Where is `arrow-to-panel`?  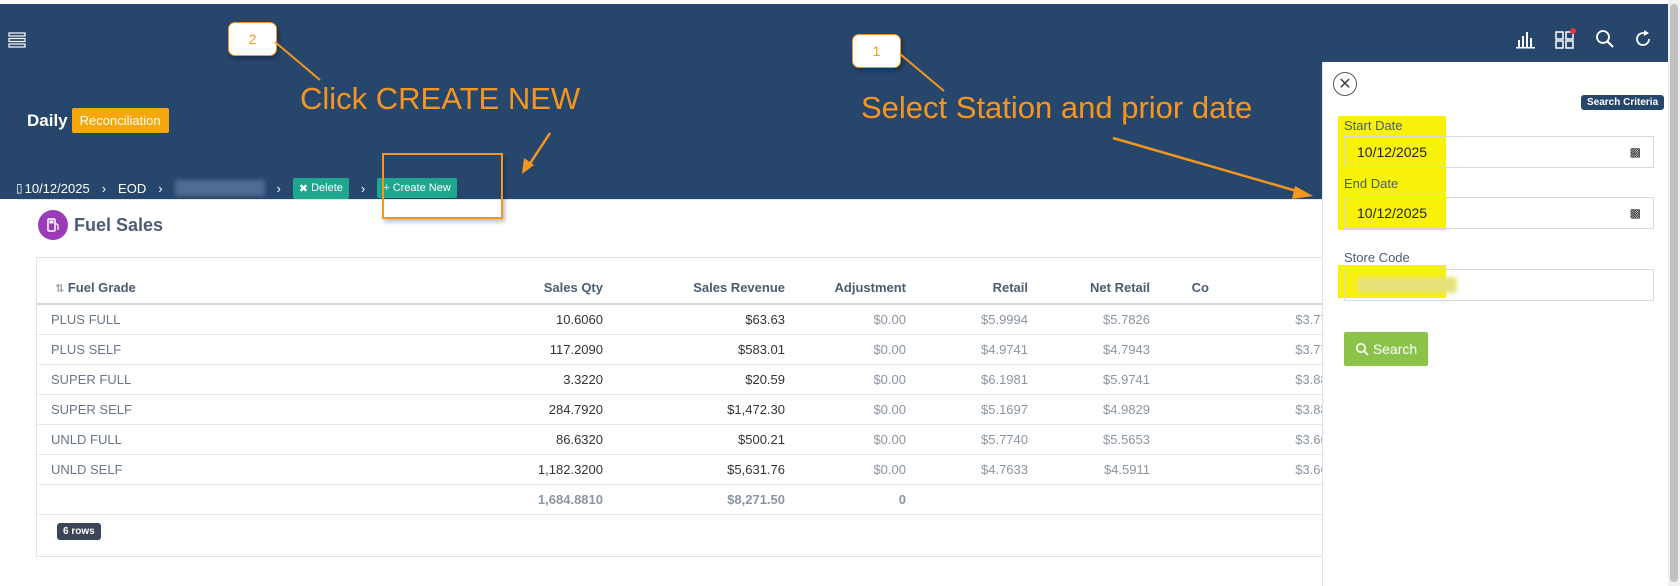
arrow-to-panel is located at coordinates (1206, 165).